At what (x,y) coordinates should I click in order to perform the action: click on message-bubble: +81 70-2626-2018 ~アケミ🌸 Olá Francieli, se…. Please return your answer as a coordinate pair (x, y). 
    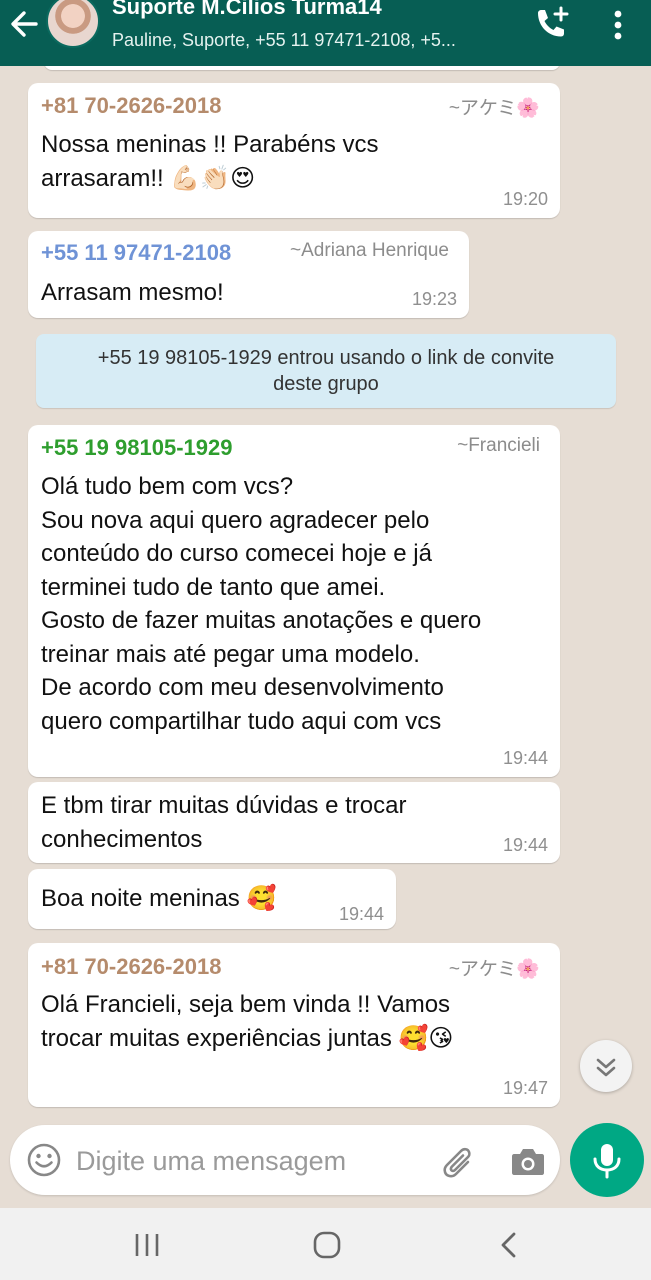
    Looking at the image, I should click on (294, 1025).